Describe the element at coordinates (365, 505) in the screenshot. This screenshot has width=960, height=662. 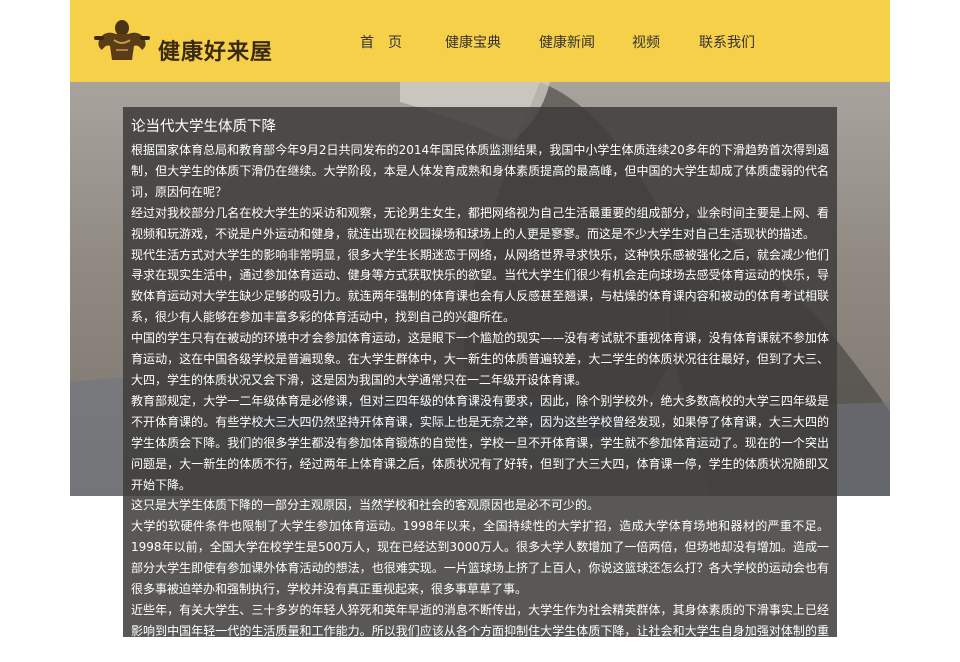
I see `article-paragraph: 这只是大学生体质下降的一部分主观原因，当然学校和社会的客观原因也是必不可少的。` at that location.